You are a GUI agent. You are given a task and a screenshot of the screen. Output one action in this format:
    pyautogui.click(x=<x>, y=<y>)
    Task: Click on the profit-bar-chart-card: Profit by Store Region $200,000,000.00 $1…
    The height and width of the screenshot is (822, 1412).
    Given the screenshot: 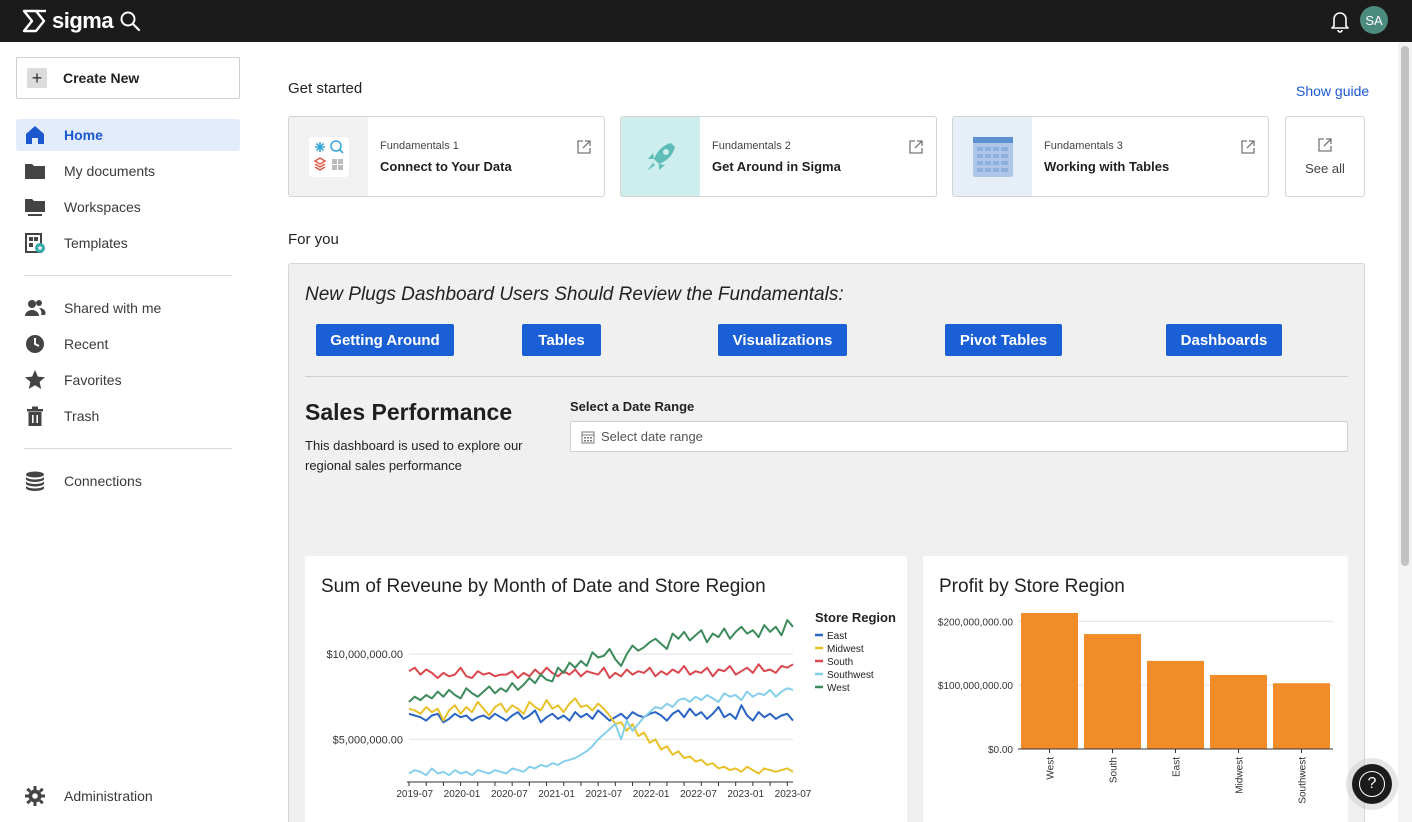 What is the action you would take?
    pyautogui.click(x=1135, y=689)
    